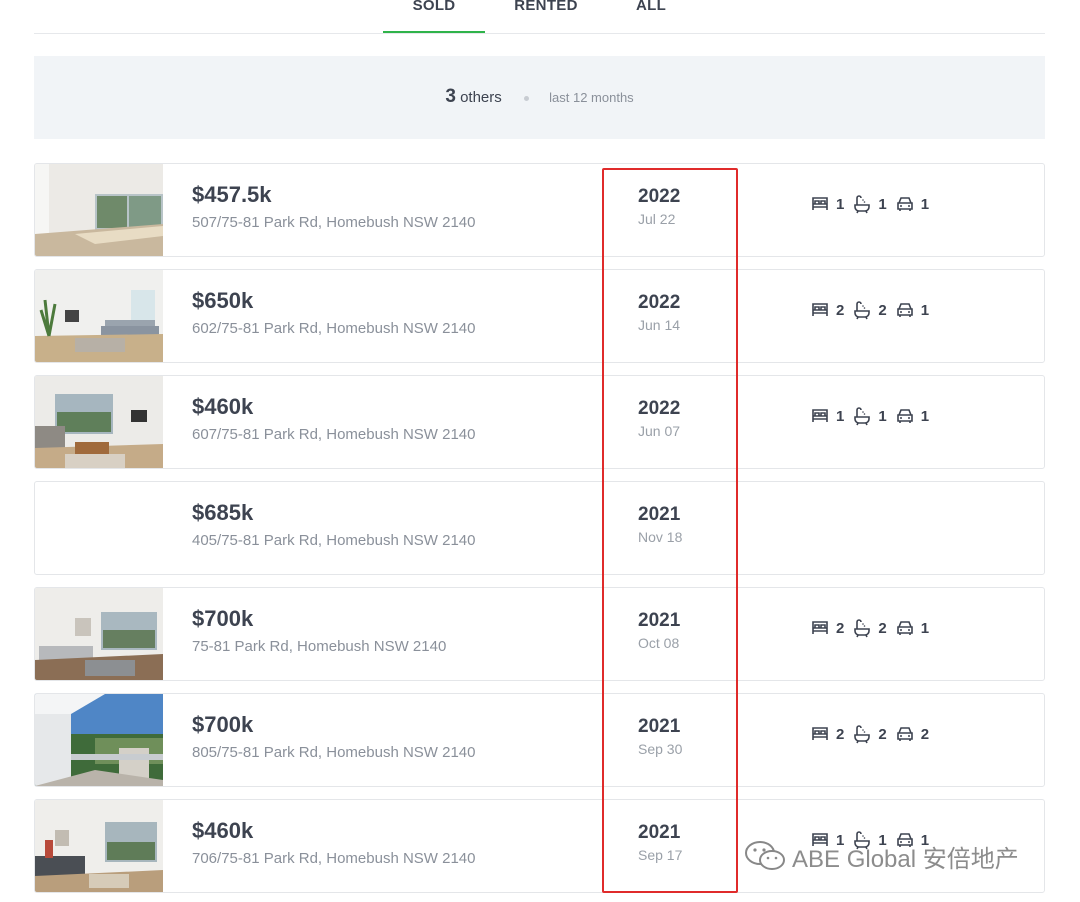  What do you see at coordinates (591, 97) in the screenshot?
I see `summary-period: last 12 months` at bounding box center [591, 97].